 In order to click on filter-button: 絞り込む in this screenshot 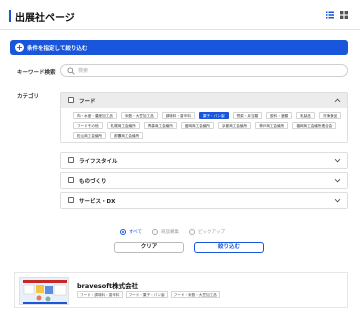, I will do `click(229, 247)`.